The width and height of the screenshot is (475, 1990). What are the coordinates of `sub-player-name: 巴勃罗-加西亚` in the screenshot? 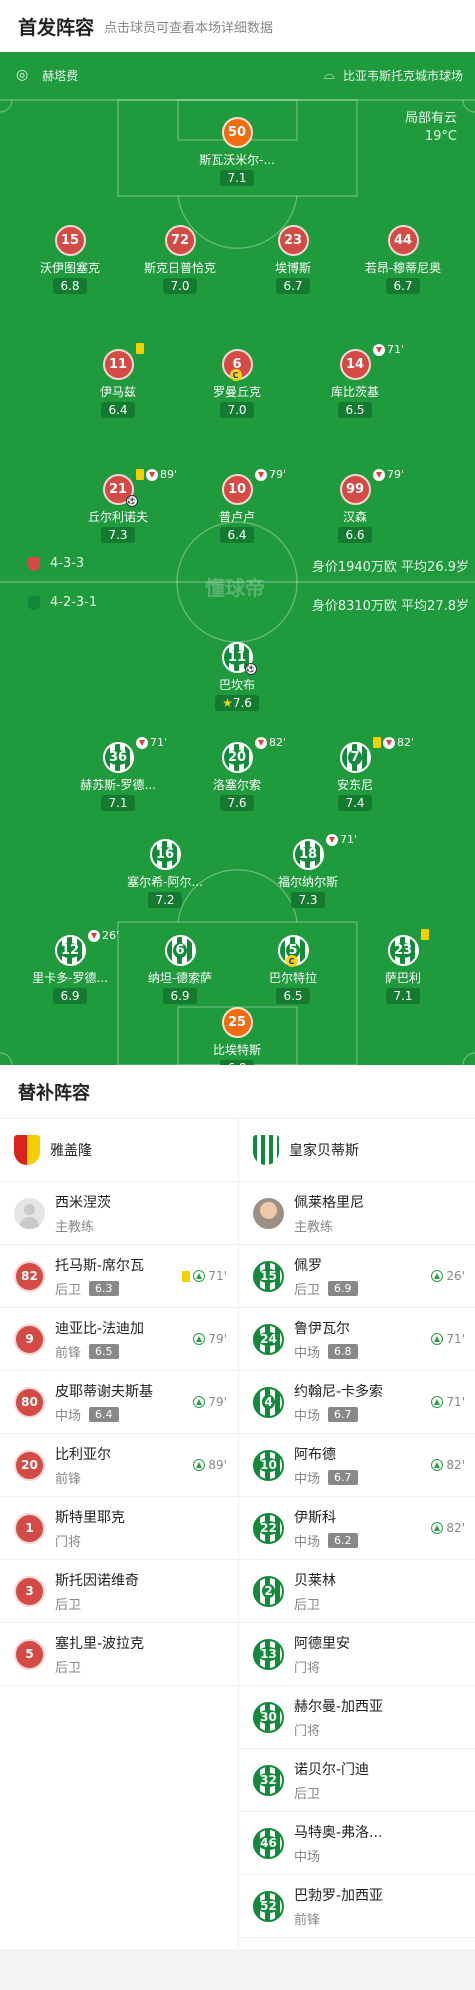 It's located at (339, 1895).